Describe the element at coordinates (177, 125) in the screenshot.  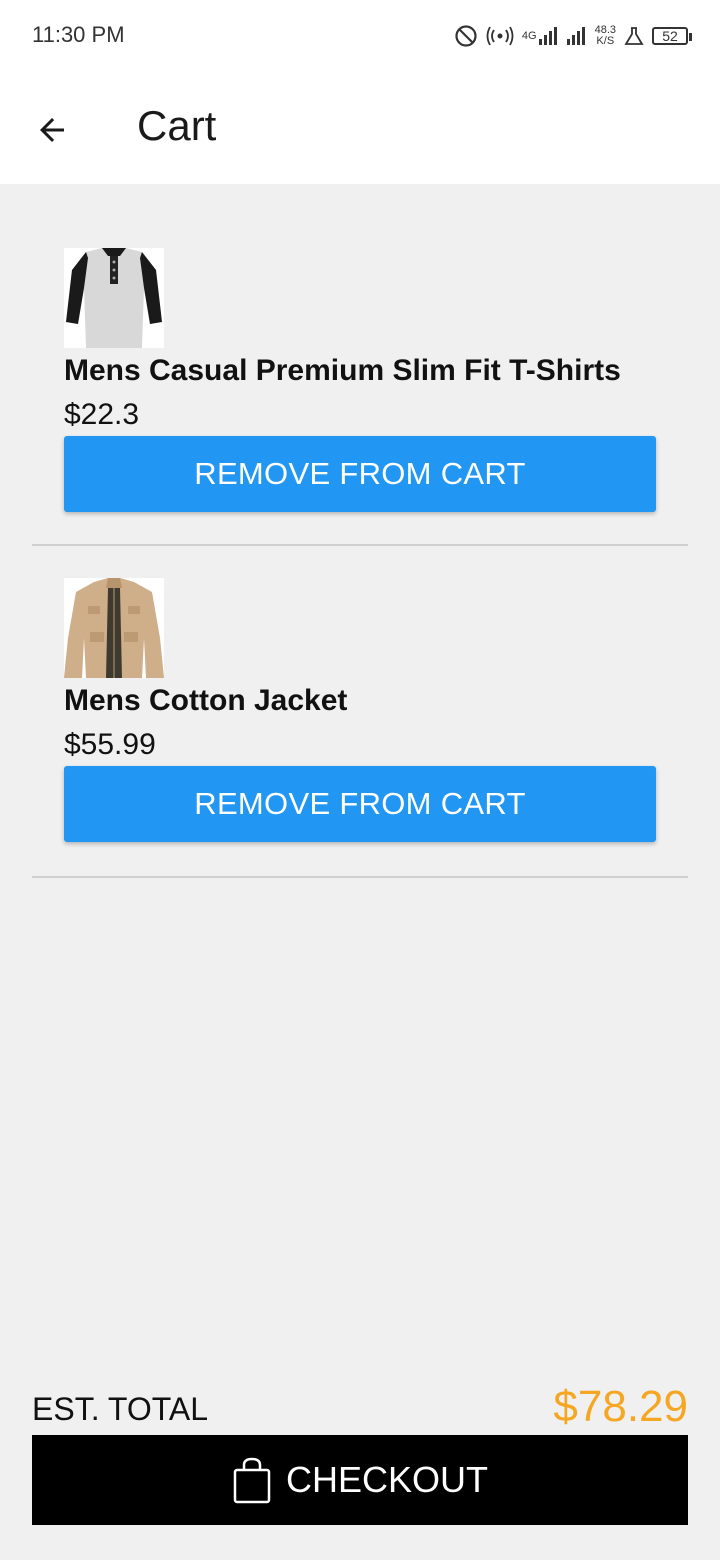
I see `page-title: Cart` at that location.